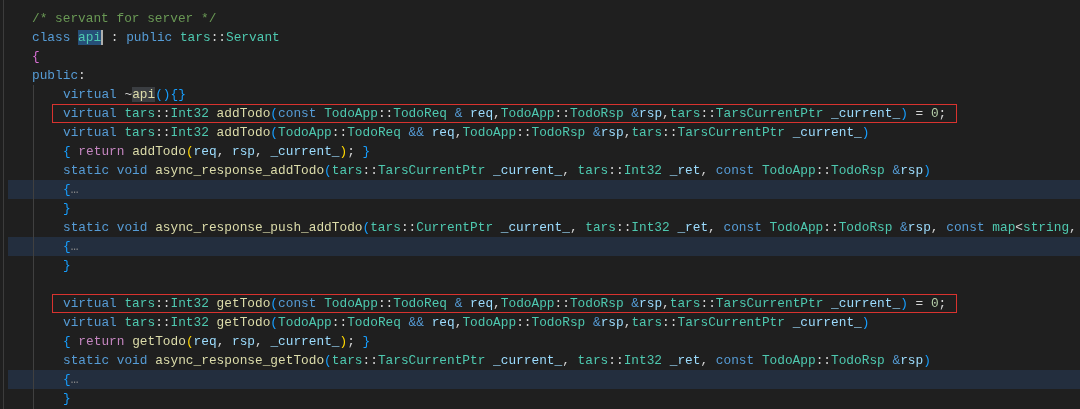 The height and width of the screenshot is (409, 1080). I want to click on code-line: virtual tars::Int32 addTodo(TodoApp::TodoReq && req,TodoApp::TodoRsp &rsp,tars::TarsCurrentPtr _current_), so click(466, 133).